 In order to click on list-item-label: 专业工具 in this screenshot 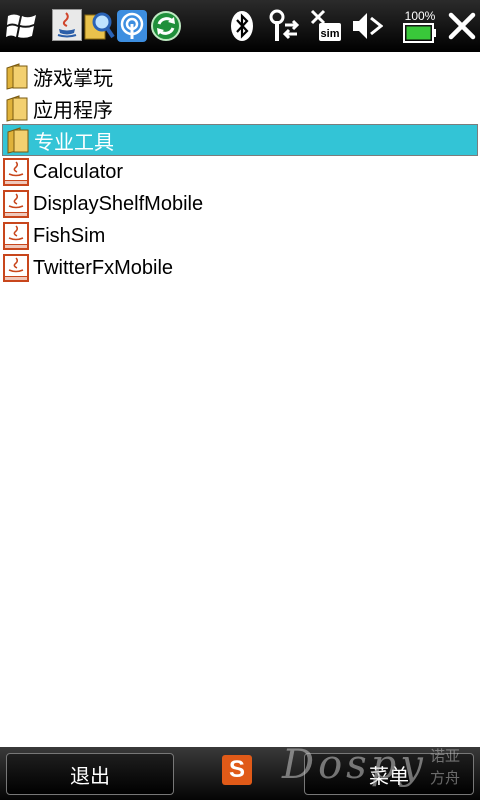, I will do `click(74, 142)`.